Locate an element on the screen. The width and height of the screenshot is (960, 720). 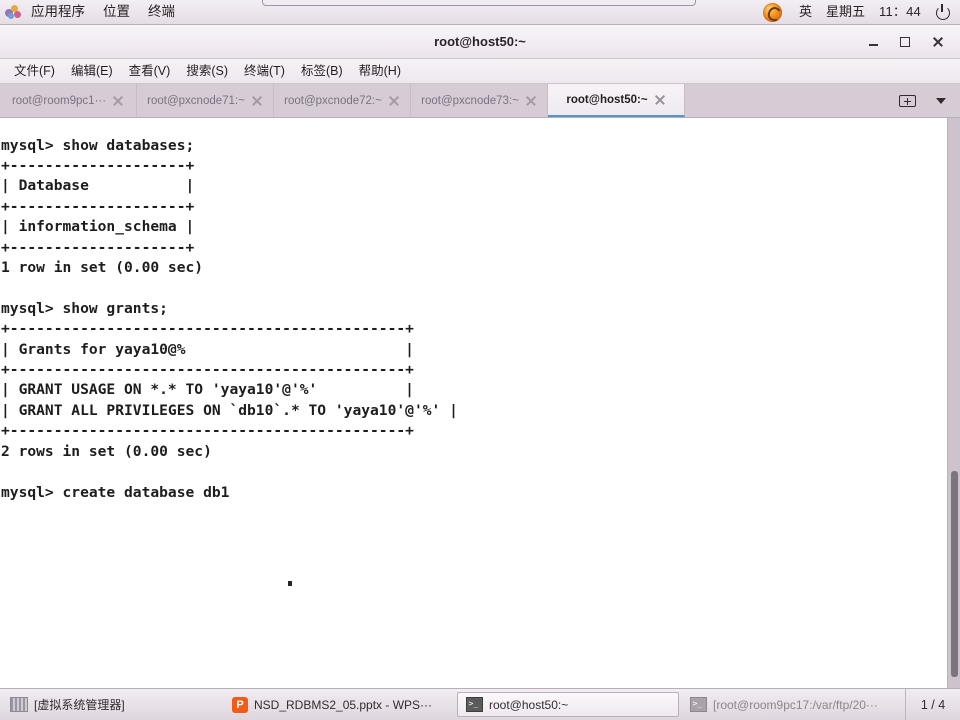
menu-help: 帮助(H) is located at coordinates (380, 71).